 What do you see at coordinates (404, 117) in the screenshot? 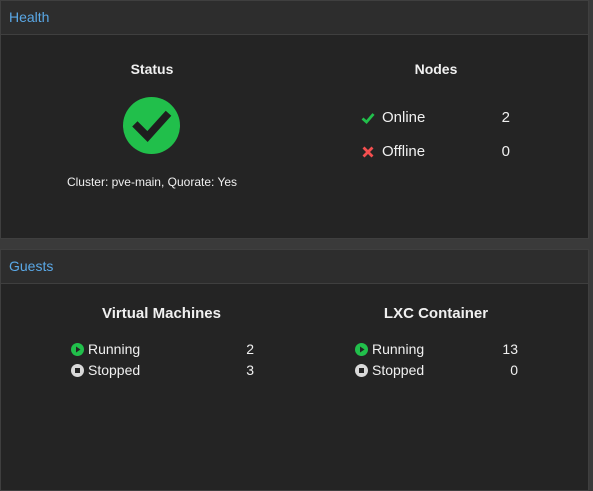
I see `node-online-label: Online` at bounding box center [404, 117].